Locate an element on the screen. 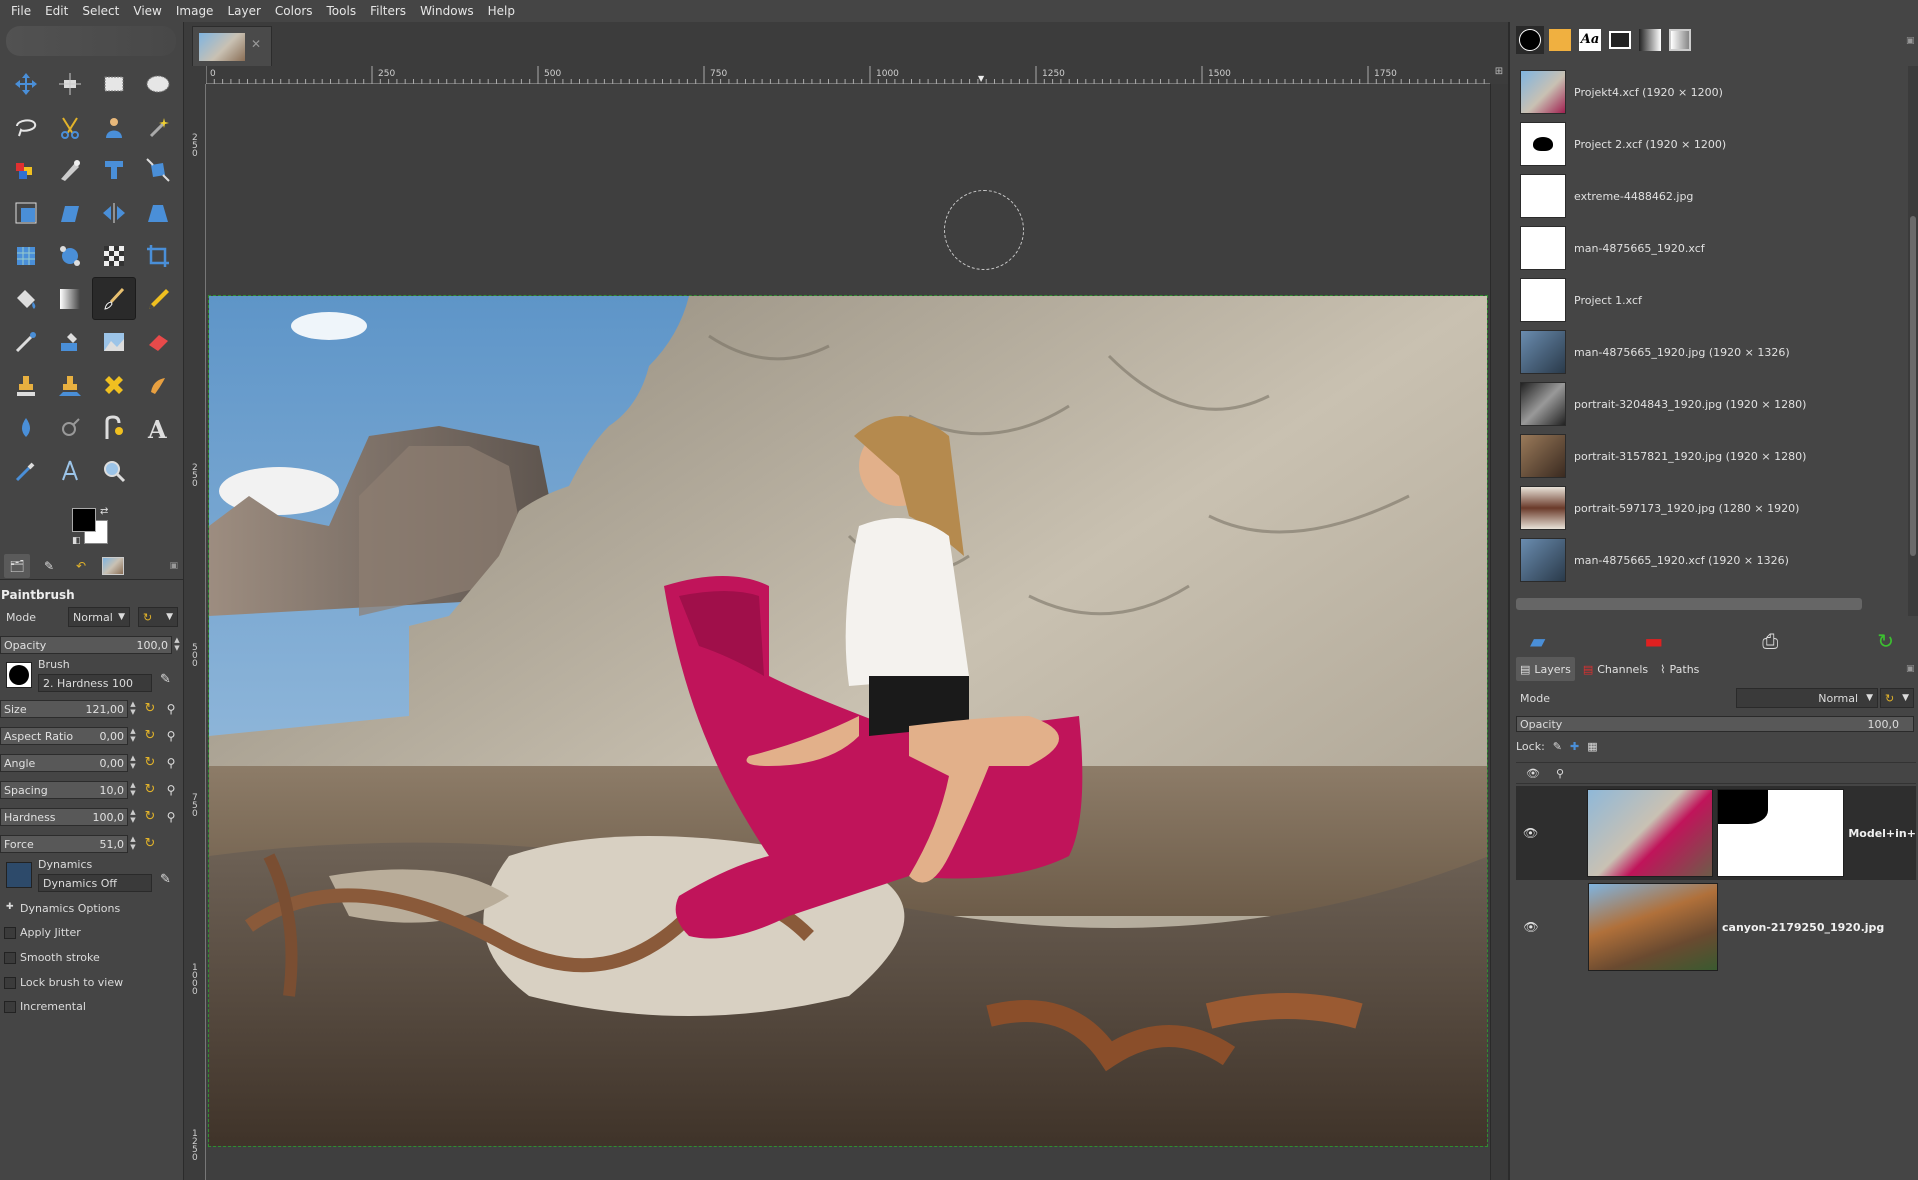 This screenshot has width=1918, height=1180. fg-bg-colors: ⇄ ◧ is located at coordinates (94, 528).